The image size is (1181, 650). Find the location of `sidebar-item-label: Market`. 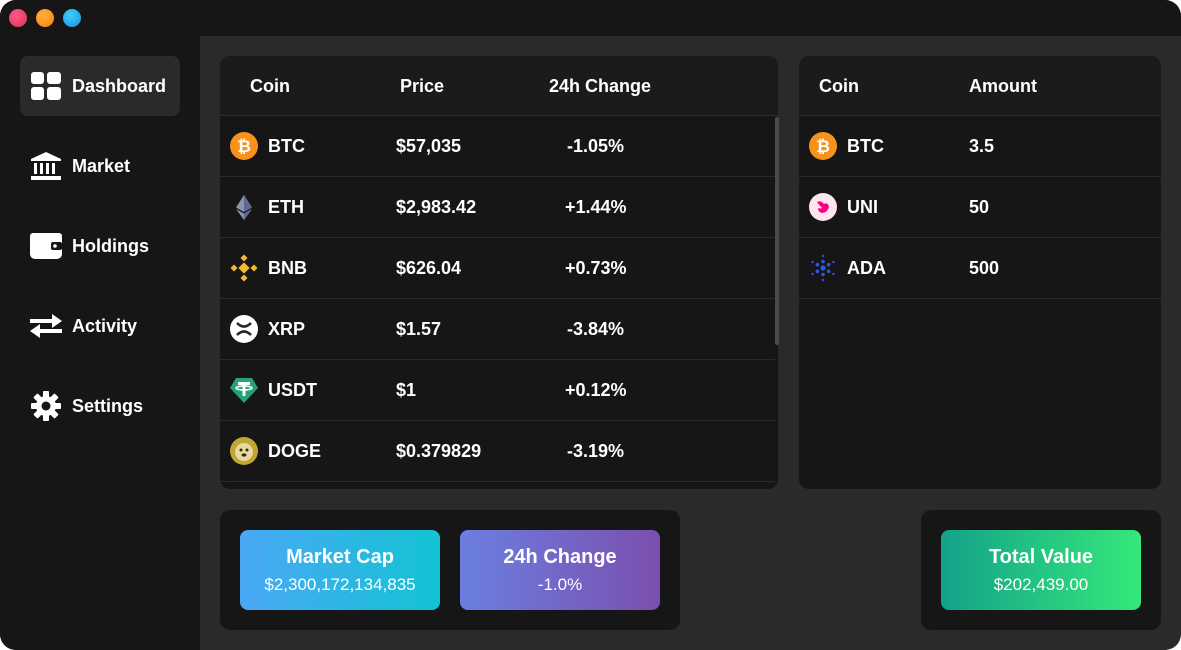

sidebar-item-label: Market is located at coordinates (101, 165).